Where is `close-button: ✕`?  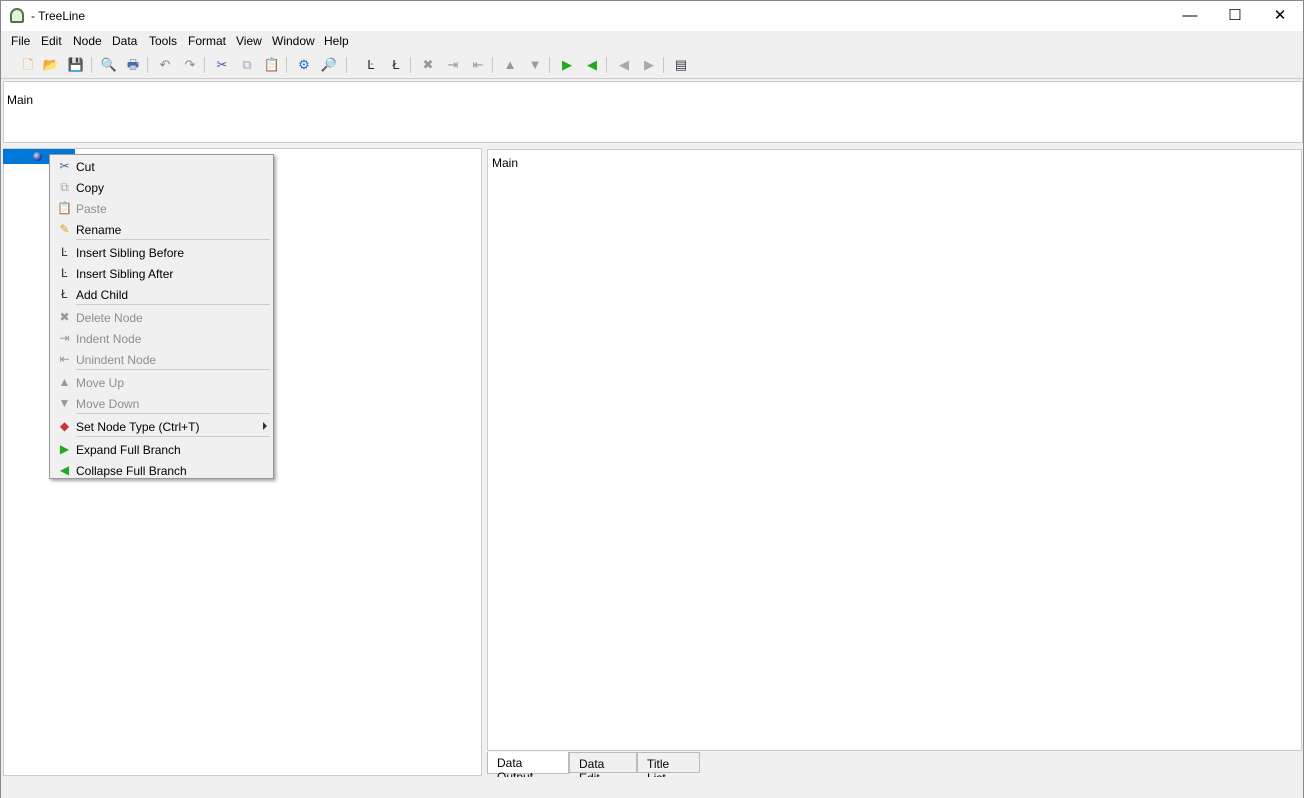
close-button: ✕ is located at coordinates (1280, 16).